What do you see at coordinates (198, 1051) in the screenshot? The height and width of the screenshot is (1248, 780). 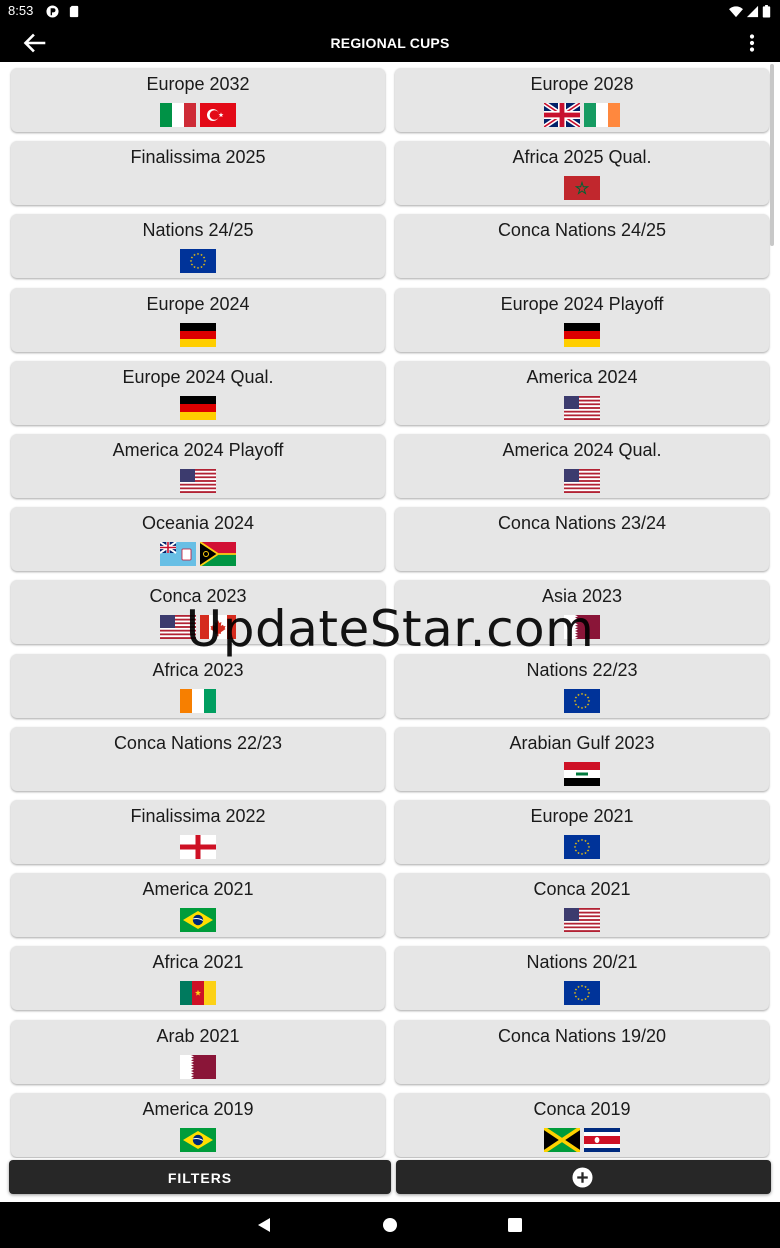 I see `cup-card: Arab 2021` at bounding box center [198, 1051].